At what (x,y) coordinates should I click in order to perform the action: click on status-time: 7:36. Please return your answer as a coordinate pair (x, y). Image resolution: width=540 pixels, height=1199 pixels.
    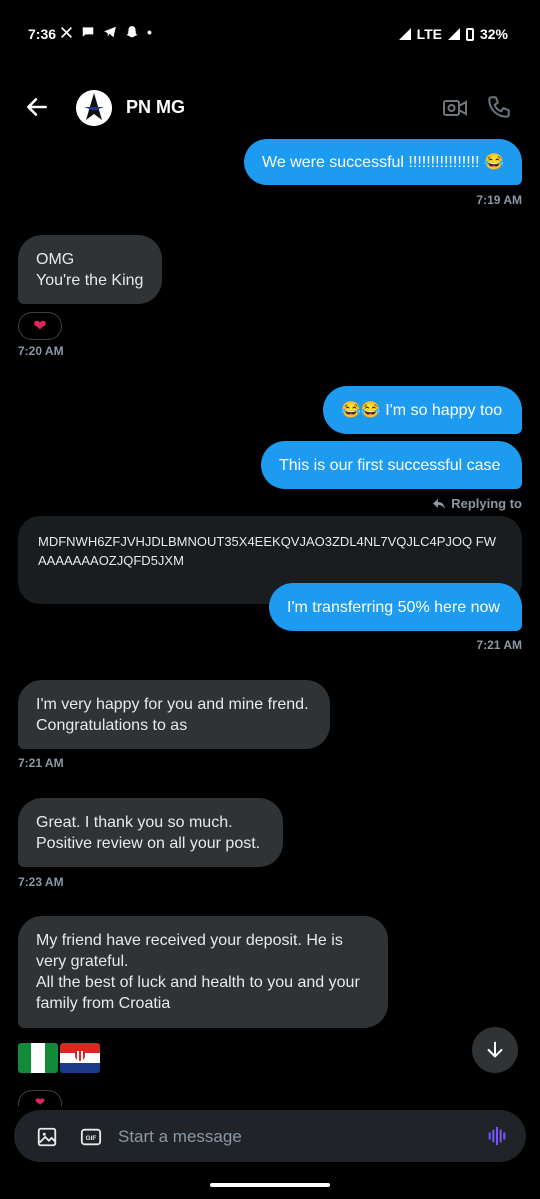
    Looking at the image, I should click on (42, 34).